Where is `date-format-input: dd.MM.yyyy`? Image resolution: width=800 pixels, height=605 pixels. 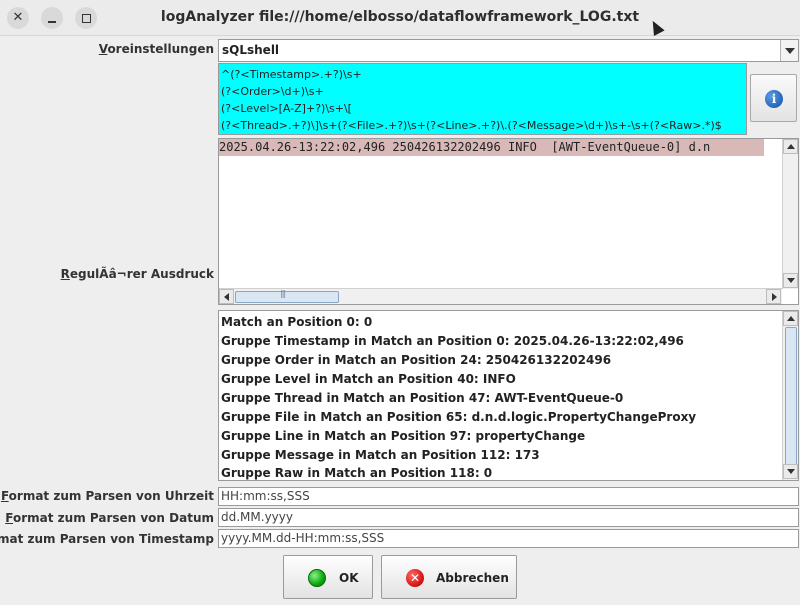
date-format-input: dd.MM.yyyy is located at coordinates (508, 517).